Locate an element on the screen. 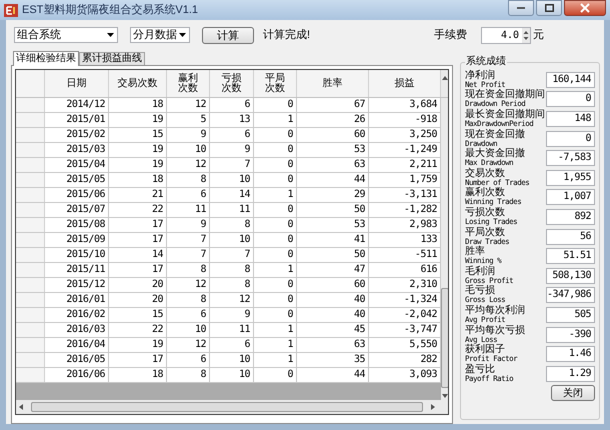 The width and height of the screenshot is (610, 430). table-cell: 21 is located at coordinates (138, 195).